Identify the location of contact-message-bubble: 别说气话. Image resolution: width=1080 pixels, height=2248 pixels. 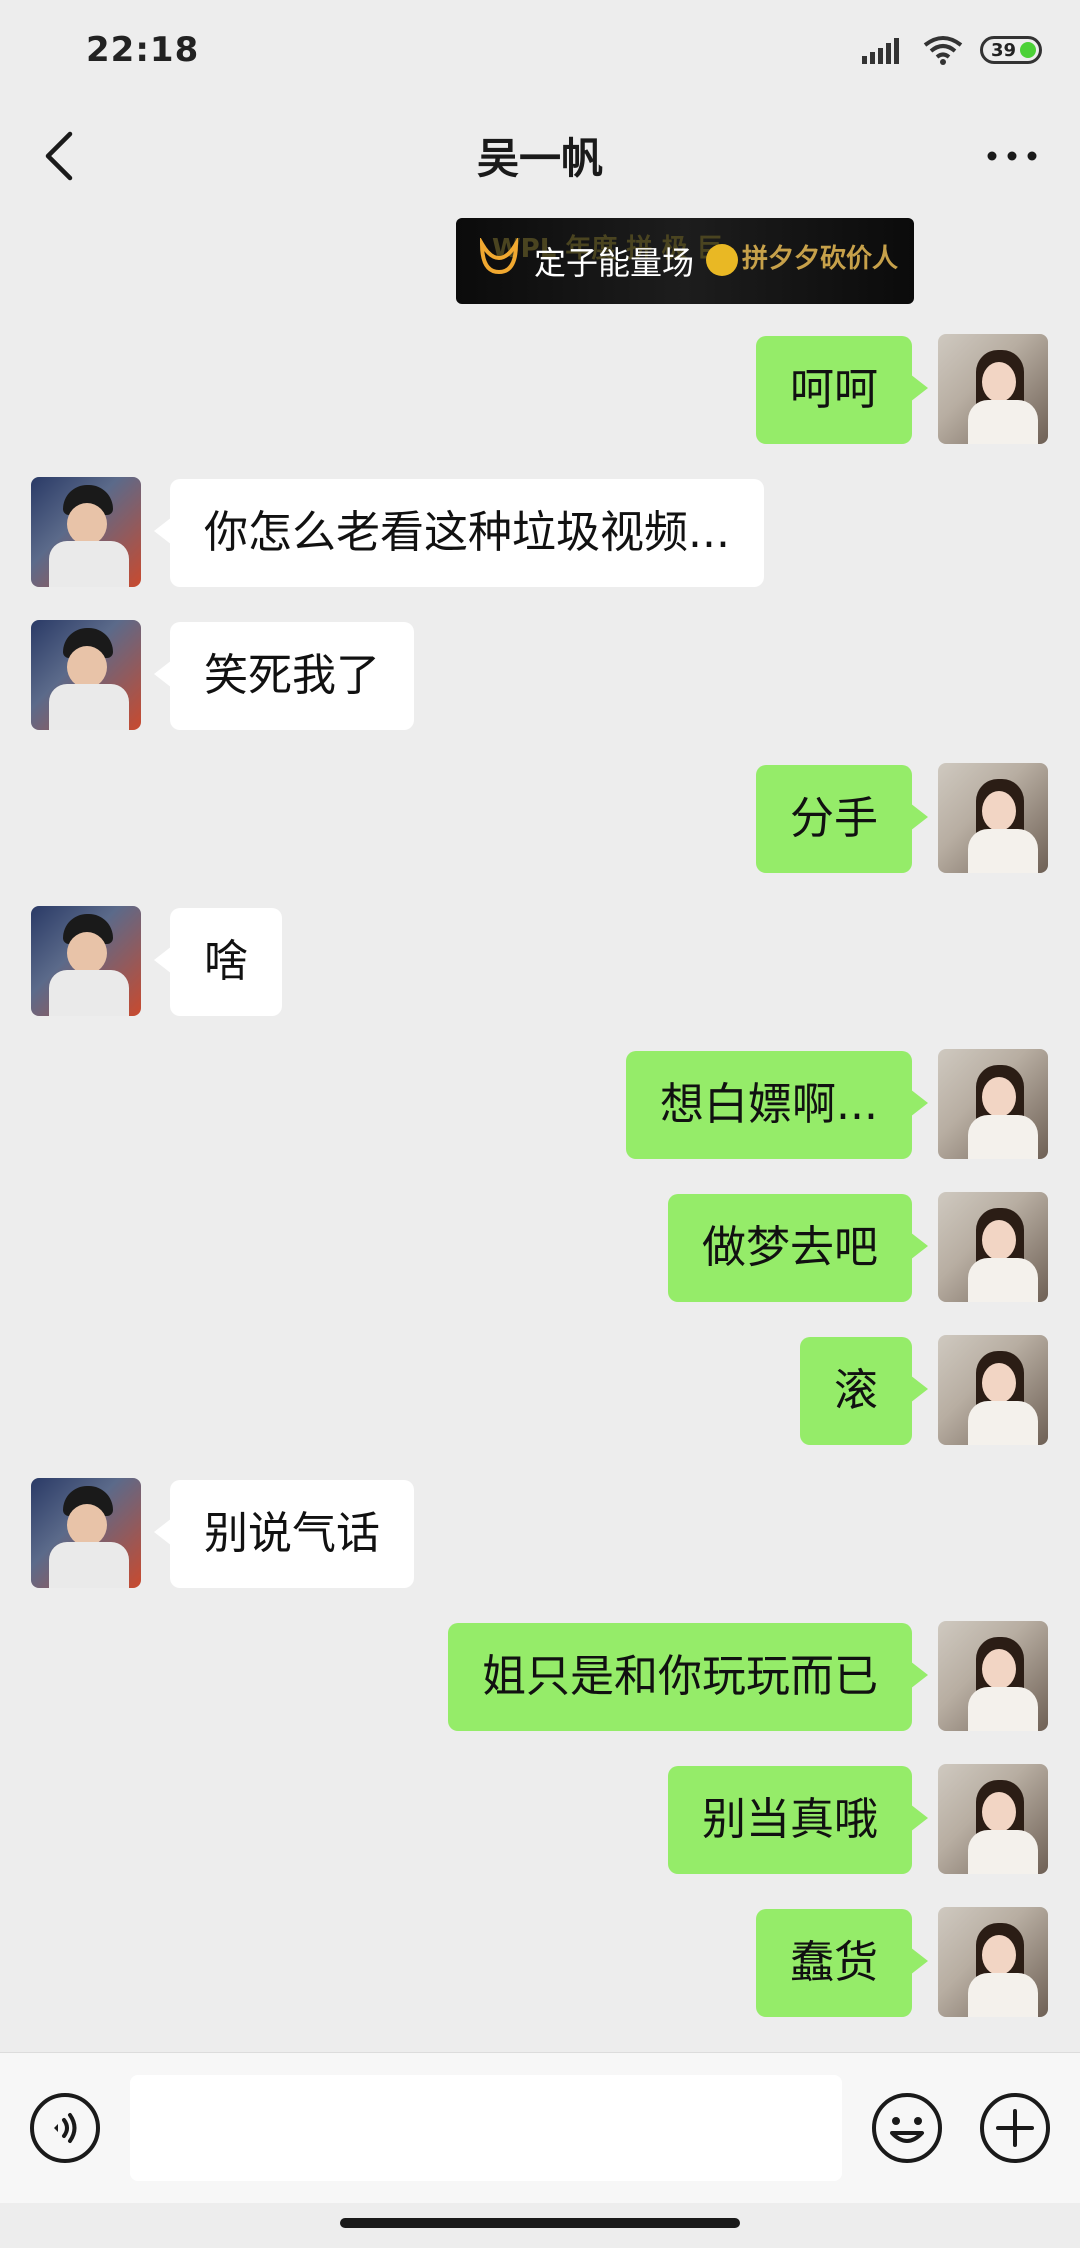
(284, 1534).